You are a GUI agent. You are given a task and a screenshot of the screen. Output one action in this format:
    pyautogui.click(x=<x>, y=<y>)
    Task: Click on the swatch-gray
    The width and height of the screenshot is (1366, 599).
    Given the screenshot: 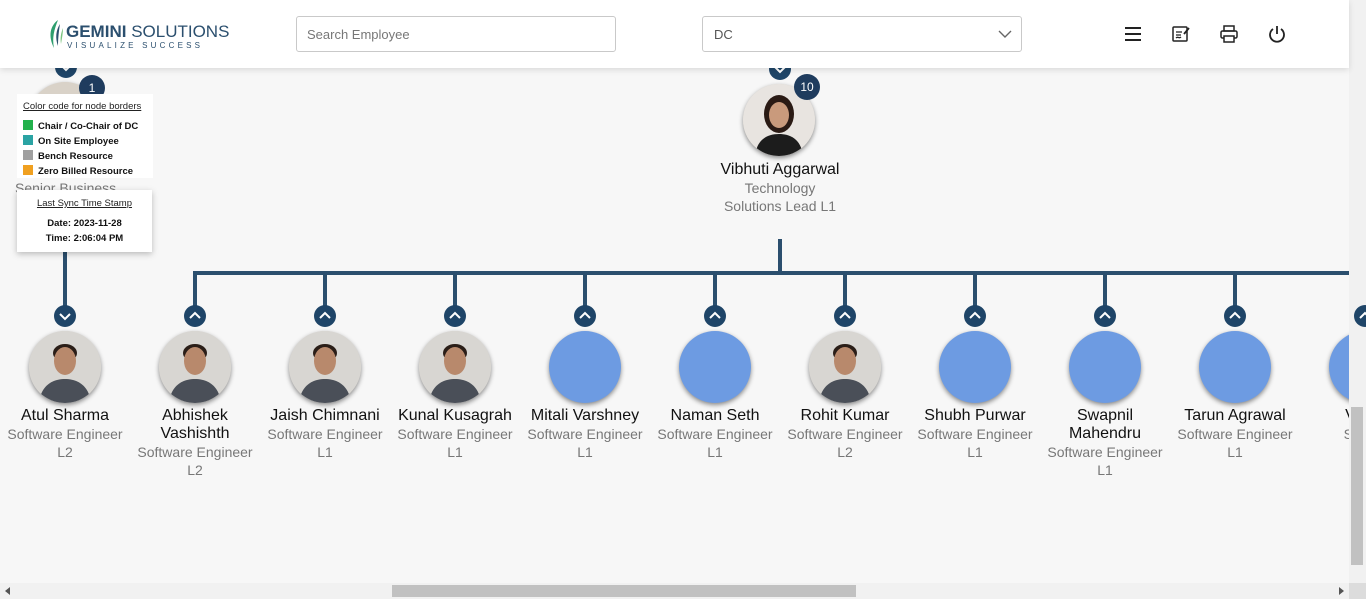 What is the action you would take?
    pyautogui.click(x=28, y=155)
    